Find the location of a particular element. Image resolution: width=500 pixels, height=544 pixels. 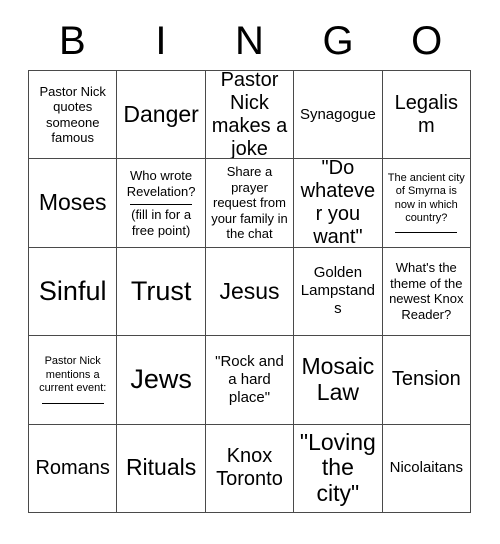

bingo-square: Legalism is located at coordinates (426, 115).